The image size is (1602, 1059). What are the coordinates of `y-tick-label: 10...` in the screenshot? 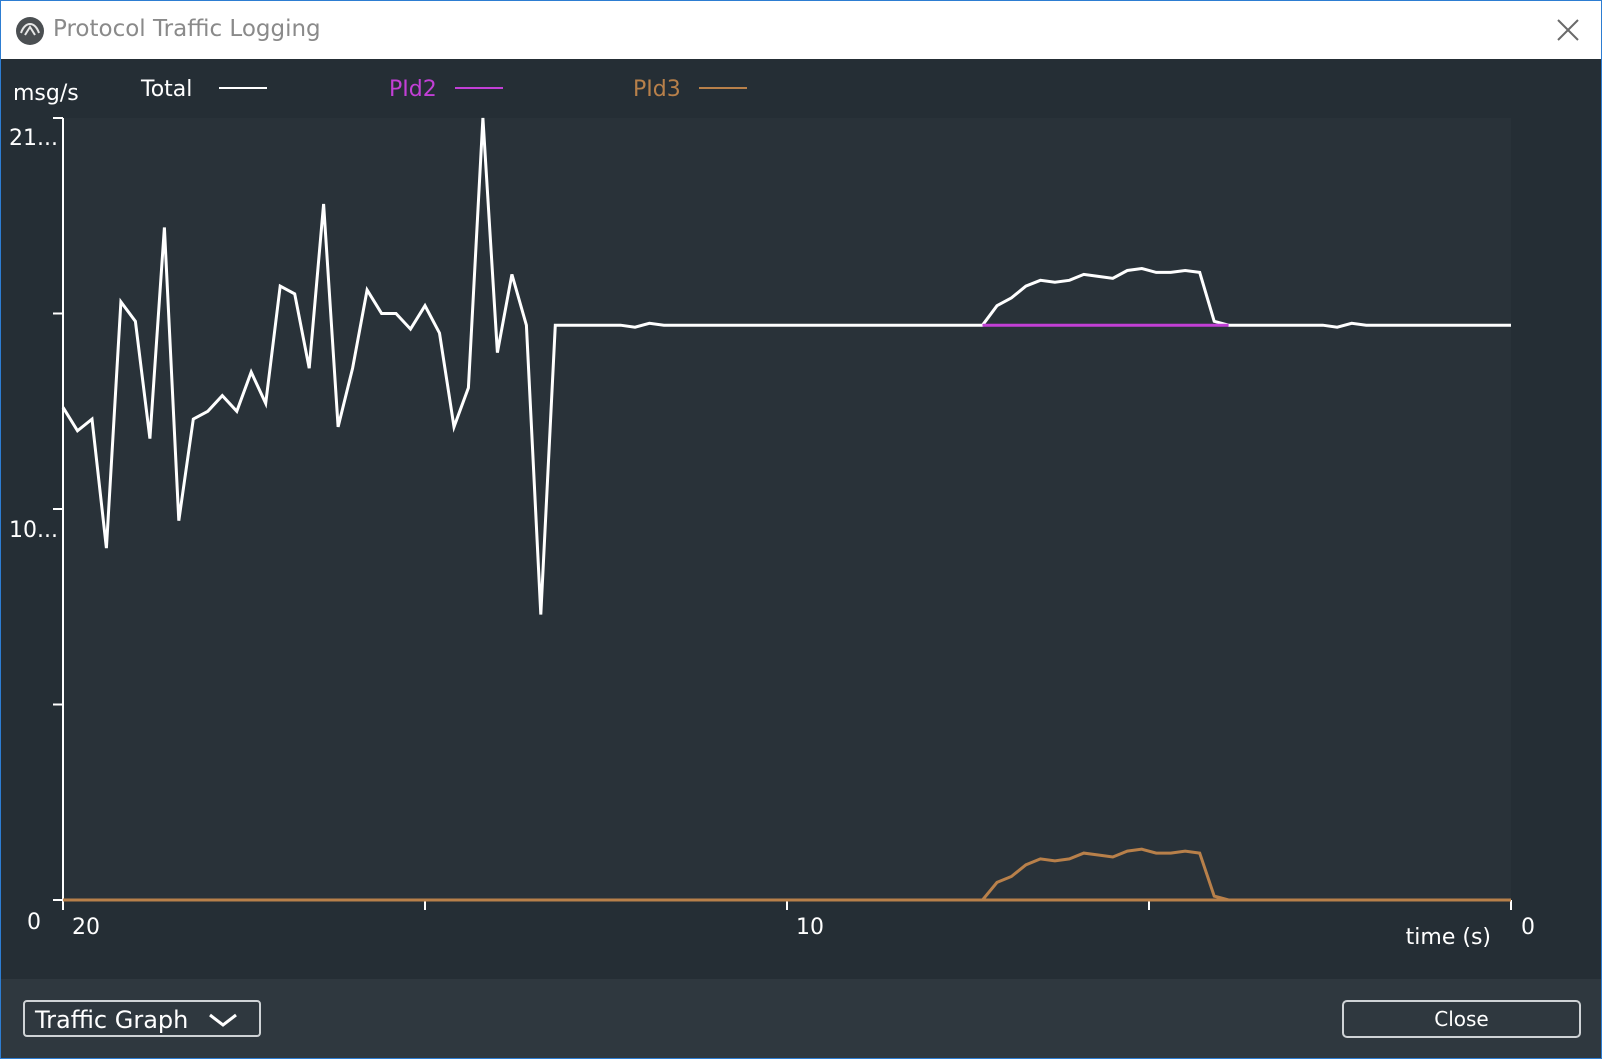 It's located at (33, 530).